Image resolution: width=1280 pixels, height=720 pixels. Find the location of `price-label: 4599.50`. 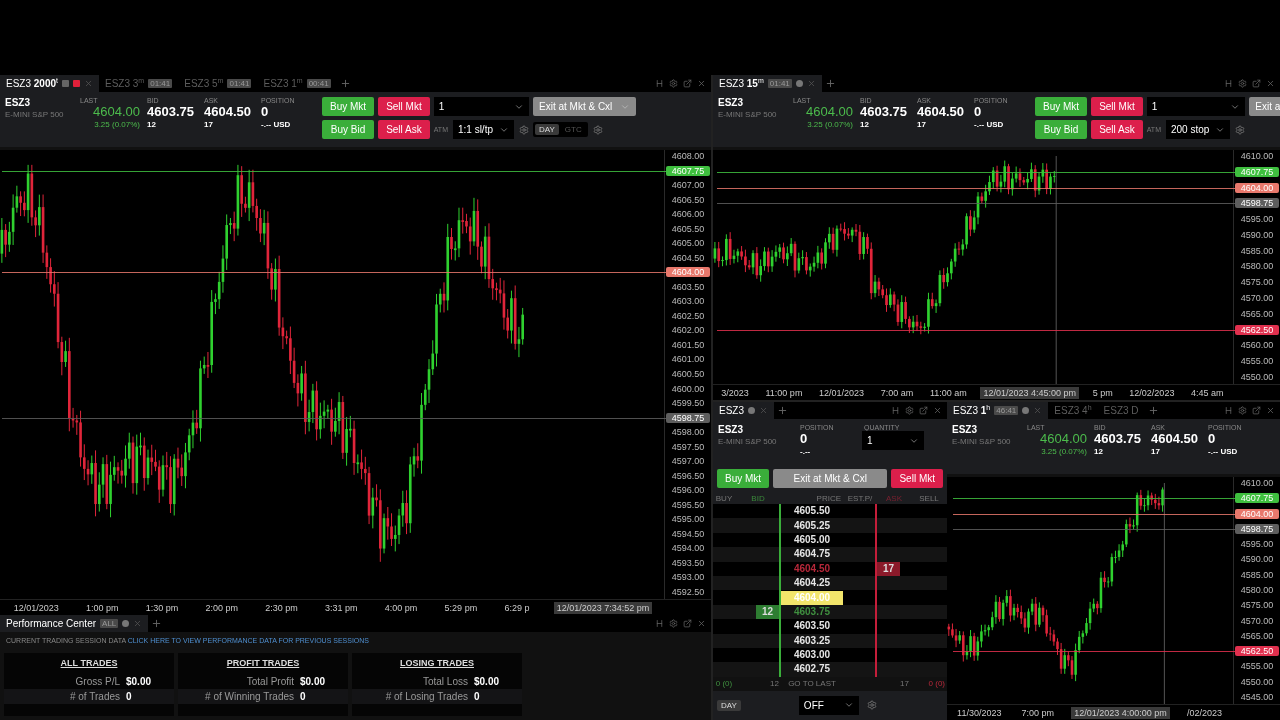

price-label: 4599.50 is located at coordinates (688, 403).